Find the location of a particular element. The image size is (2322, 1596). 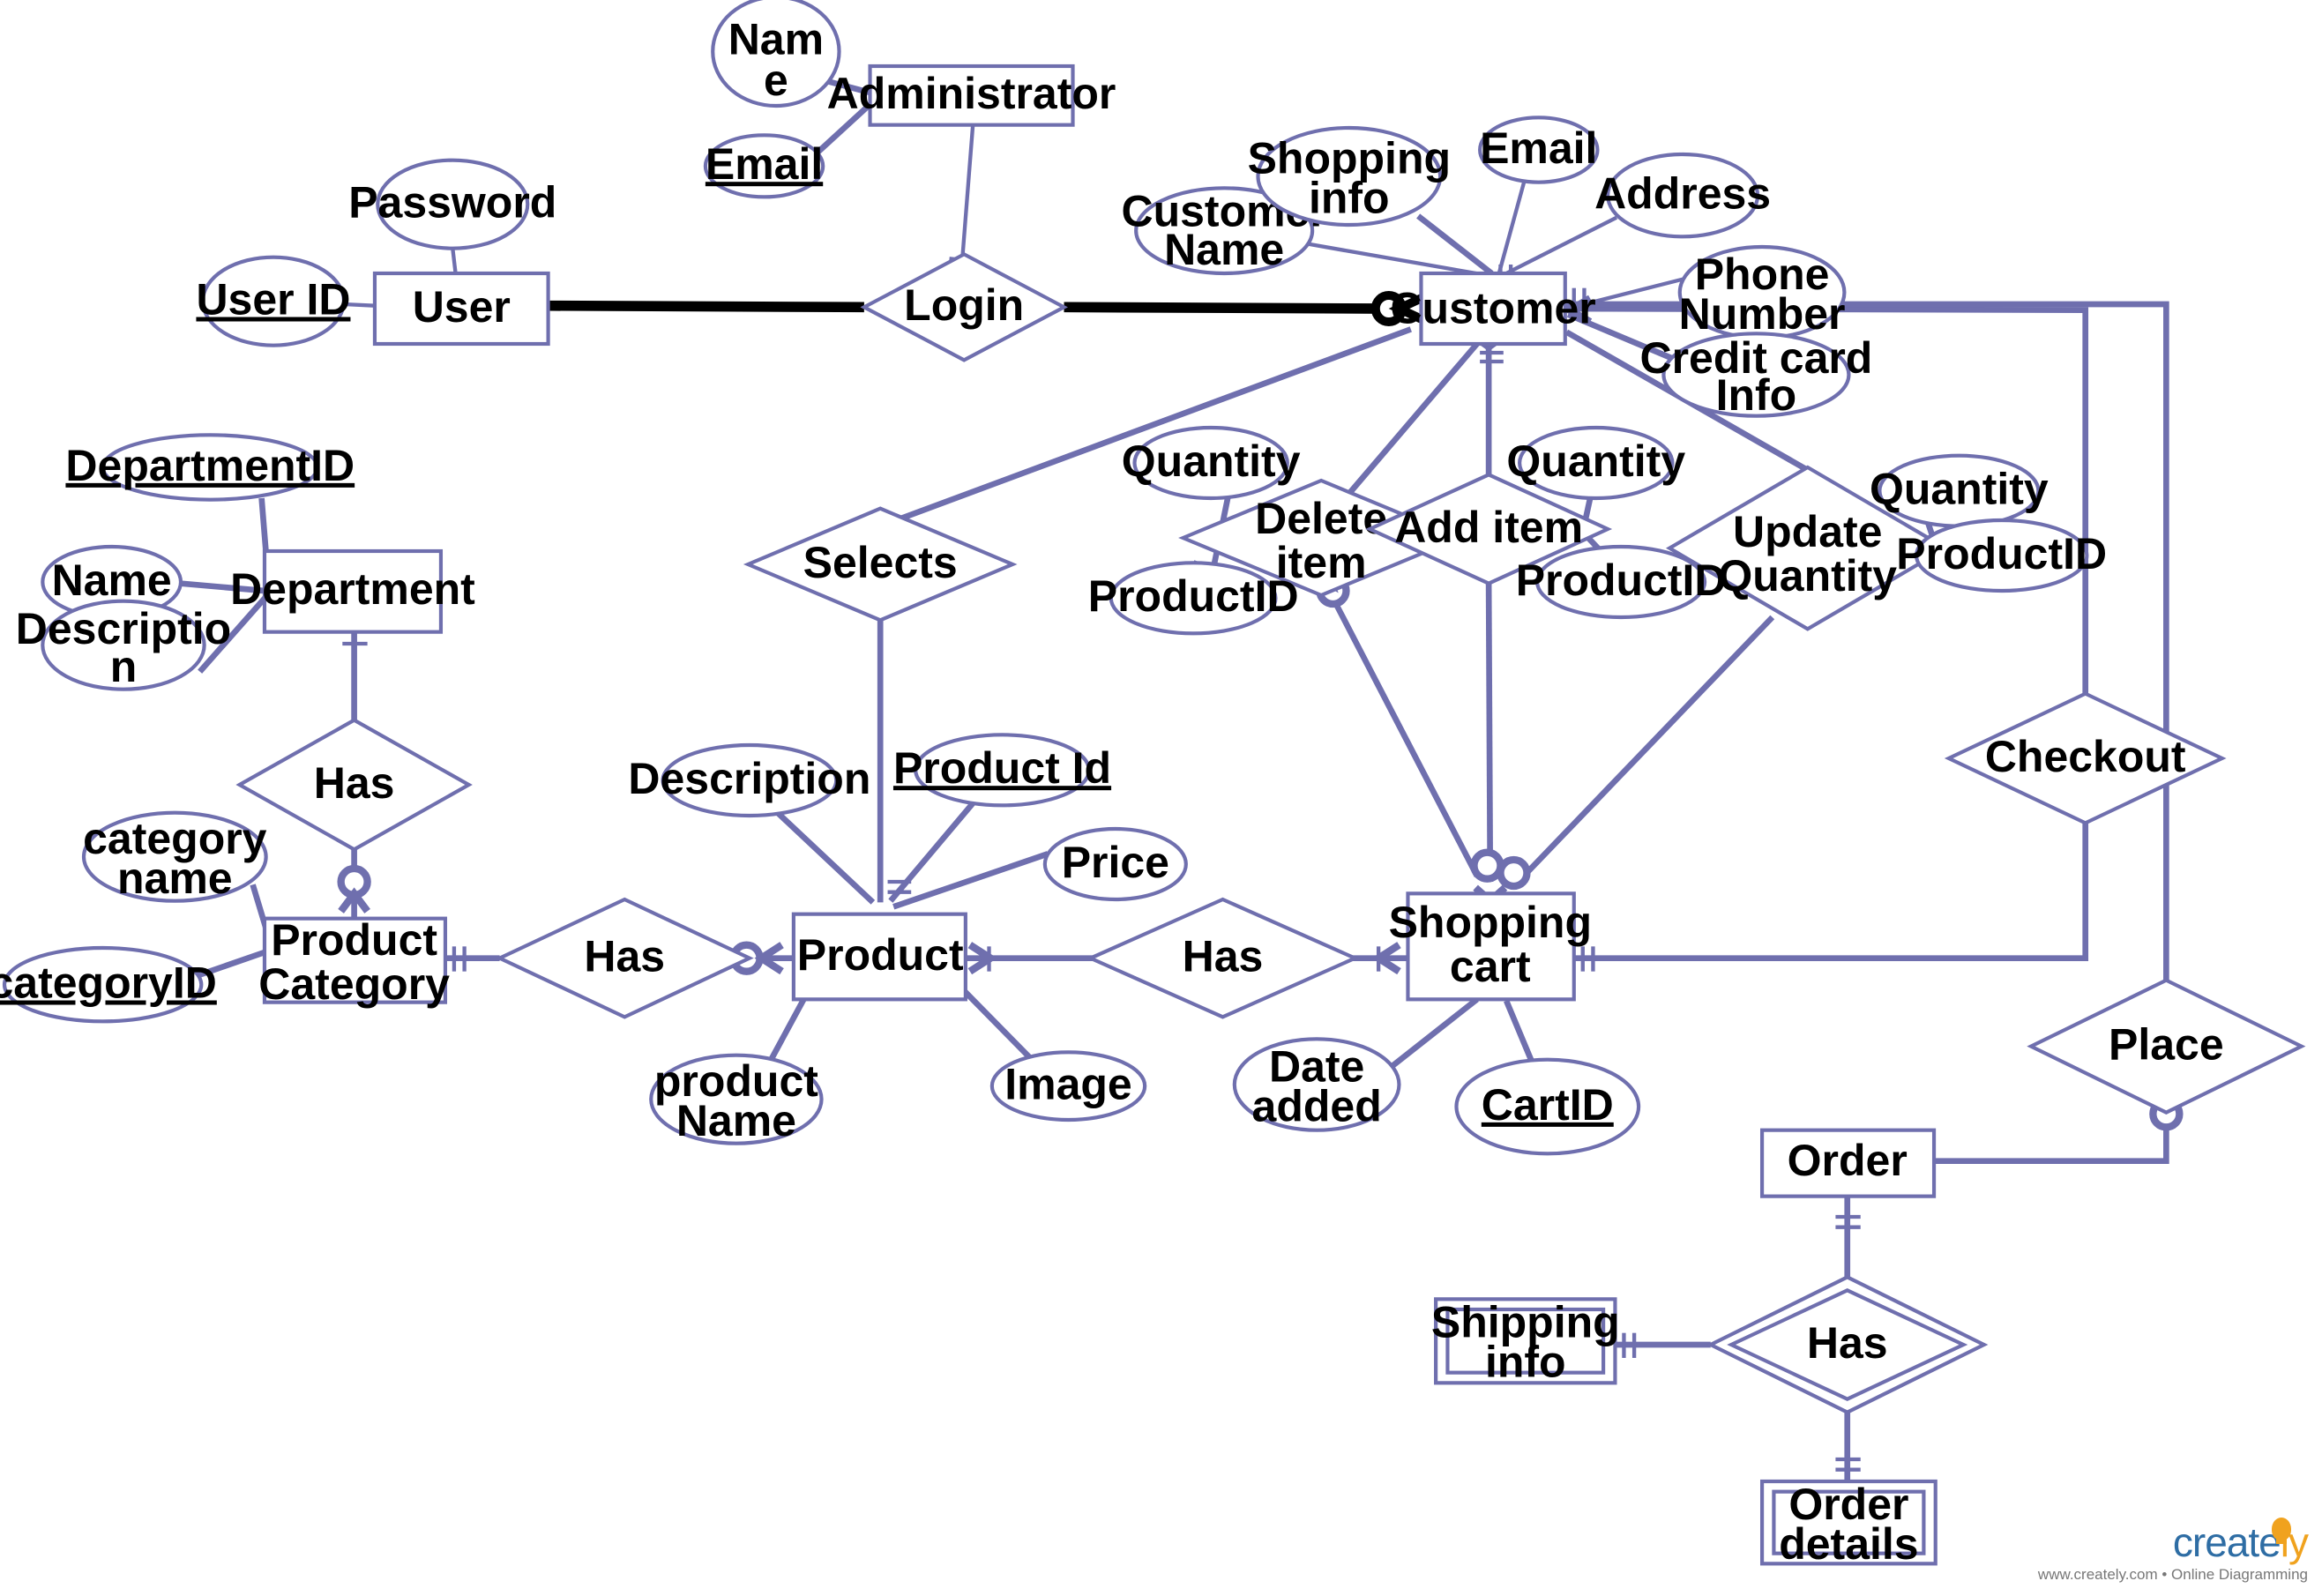

relationship-has-dept-cat-label: Has is located at coordinates (354, 783).